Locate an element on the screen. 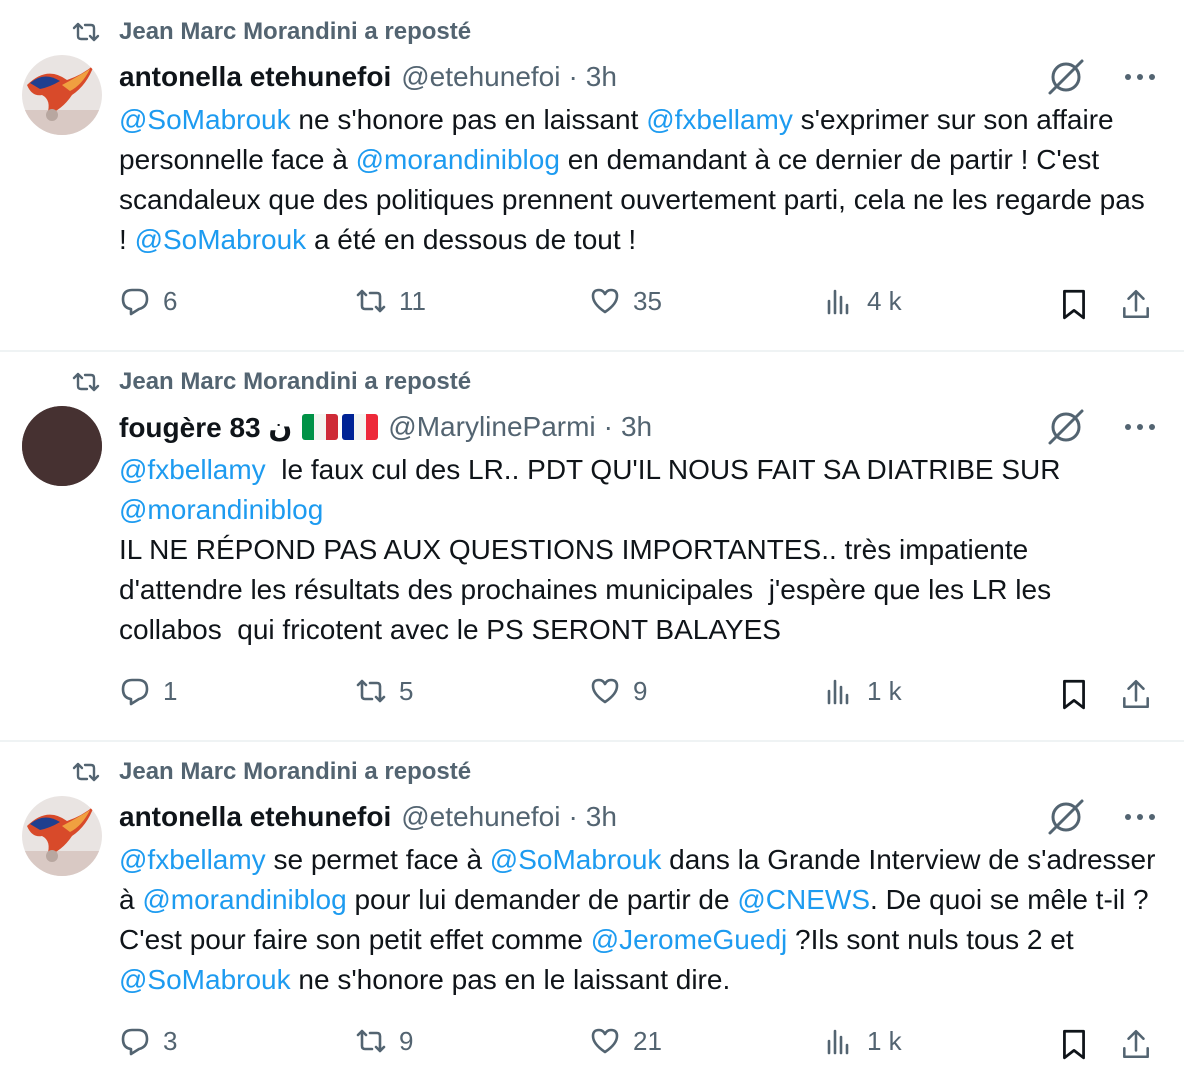  like-count: 21 is located at coordinates (647, 1040).